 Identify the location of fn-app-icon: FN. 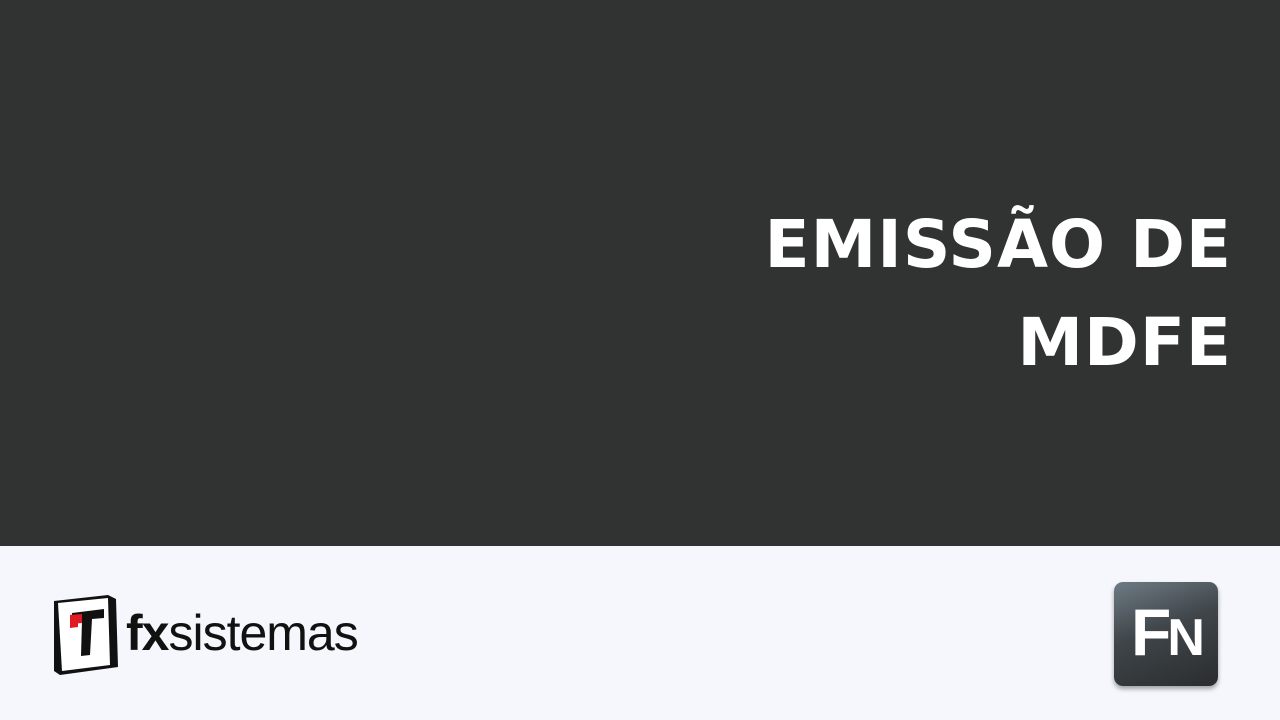
(1166, 634).